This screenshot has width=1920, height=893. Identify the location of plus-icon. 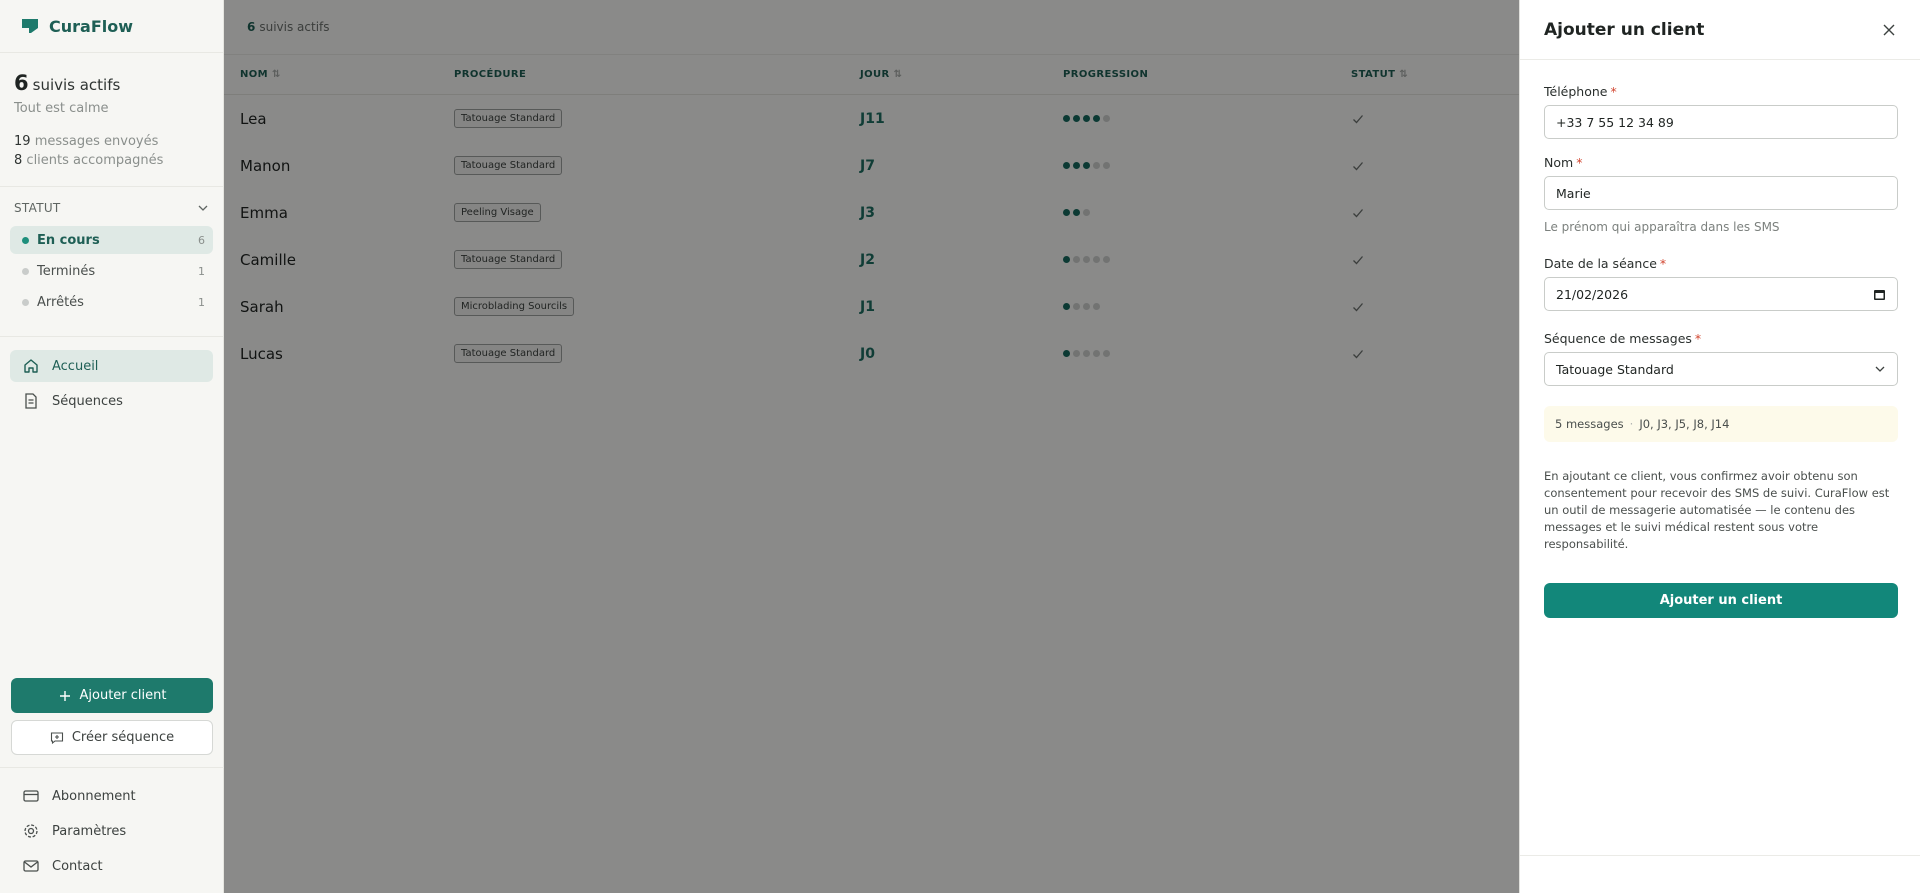
(64, 695).